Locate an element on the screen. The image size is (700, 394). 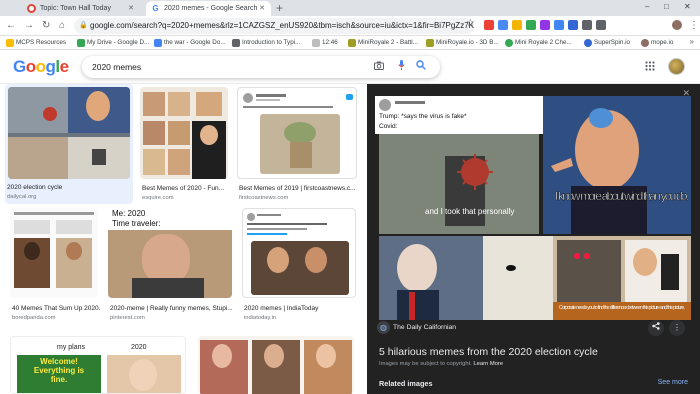
see-more-link: See more is located at coordinates (673, 382).